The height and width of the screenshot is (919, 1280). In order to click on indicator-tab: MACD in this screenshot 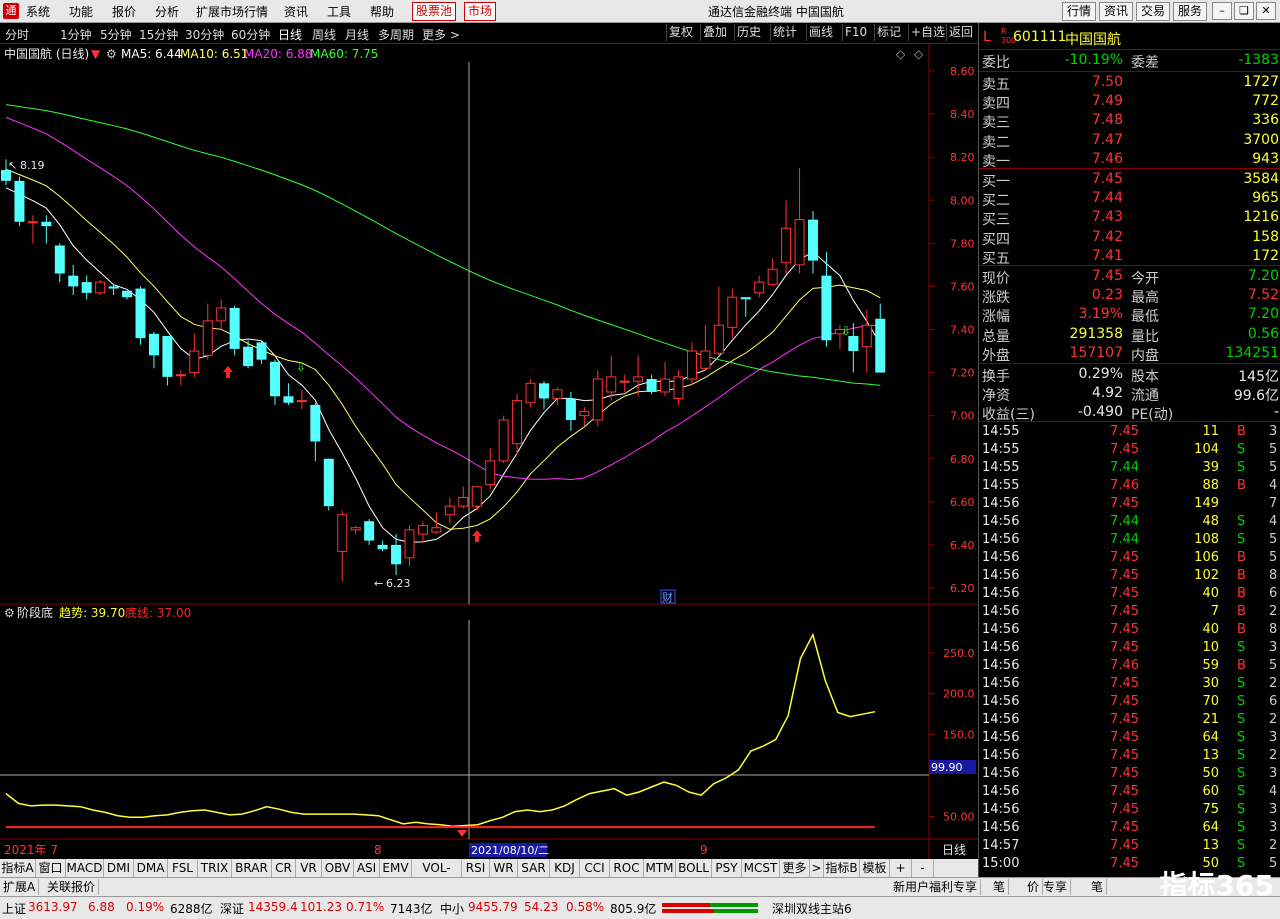, I will do `click(85, 868)`.